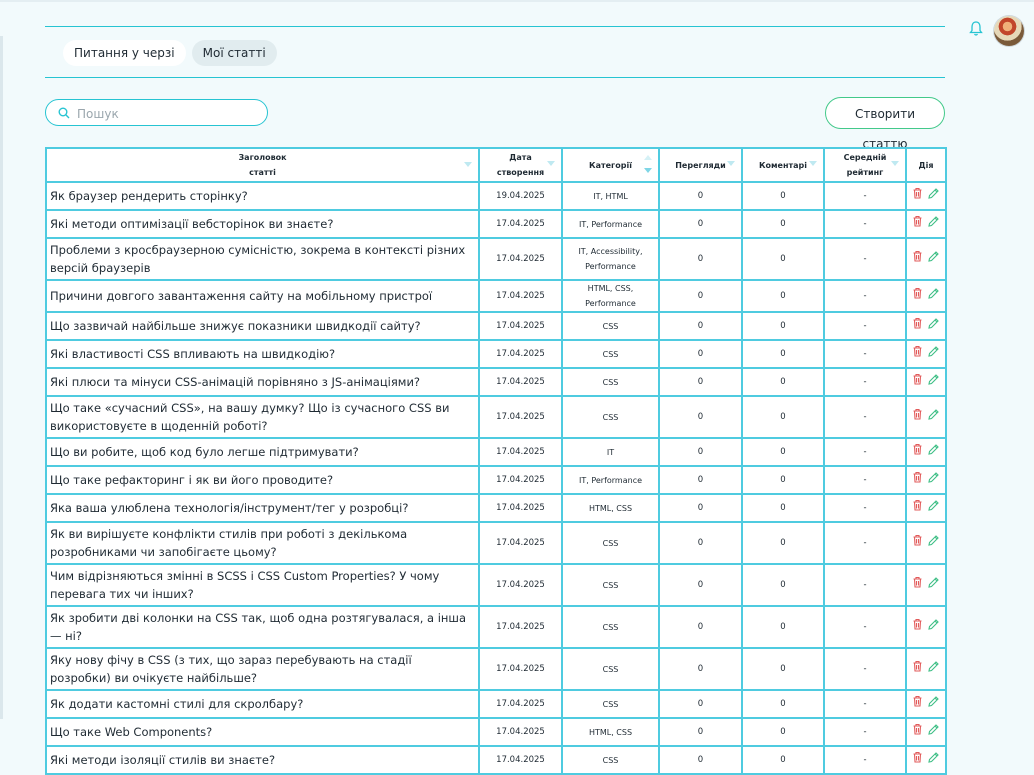 This screenshot has width=1034, height=775. Describe the element at coordinates (262, 704) in the screenshot. I see `cell-title: Як додати кастомні стилі для скролбару?` at that location.